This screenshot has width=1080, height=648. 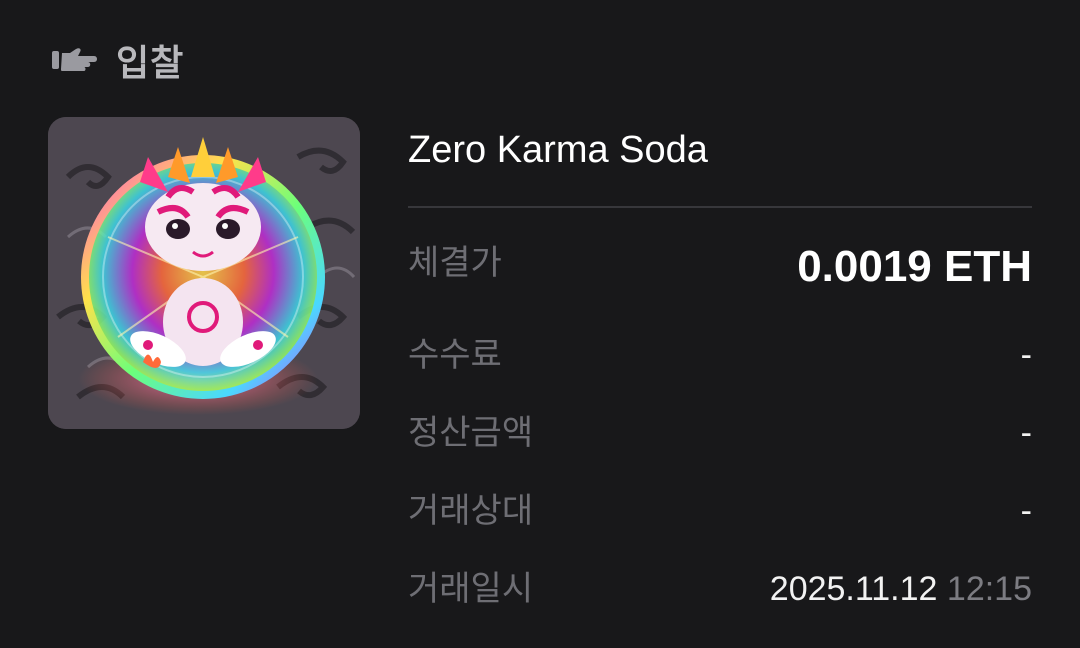 I want to click on datetime-row: 거래일시 2025.11.12 12:15, so click(x=720, y=589).